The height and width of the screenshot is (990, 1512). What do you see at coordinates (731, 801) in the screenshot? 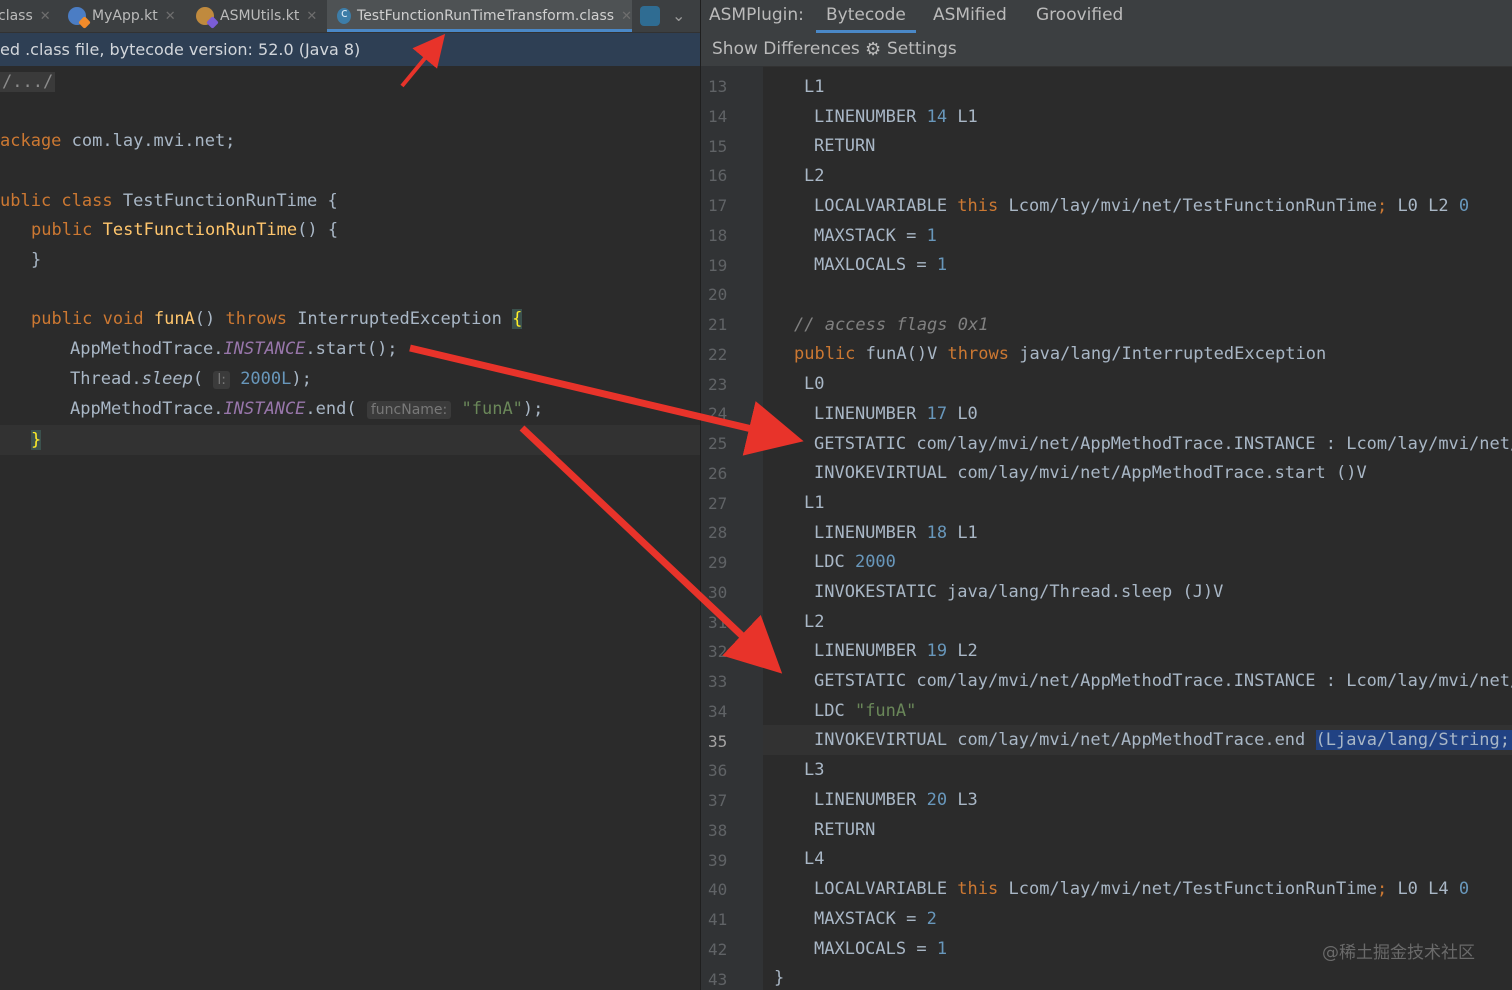
I see `line-number: 37` at bounding box center [731, 801].